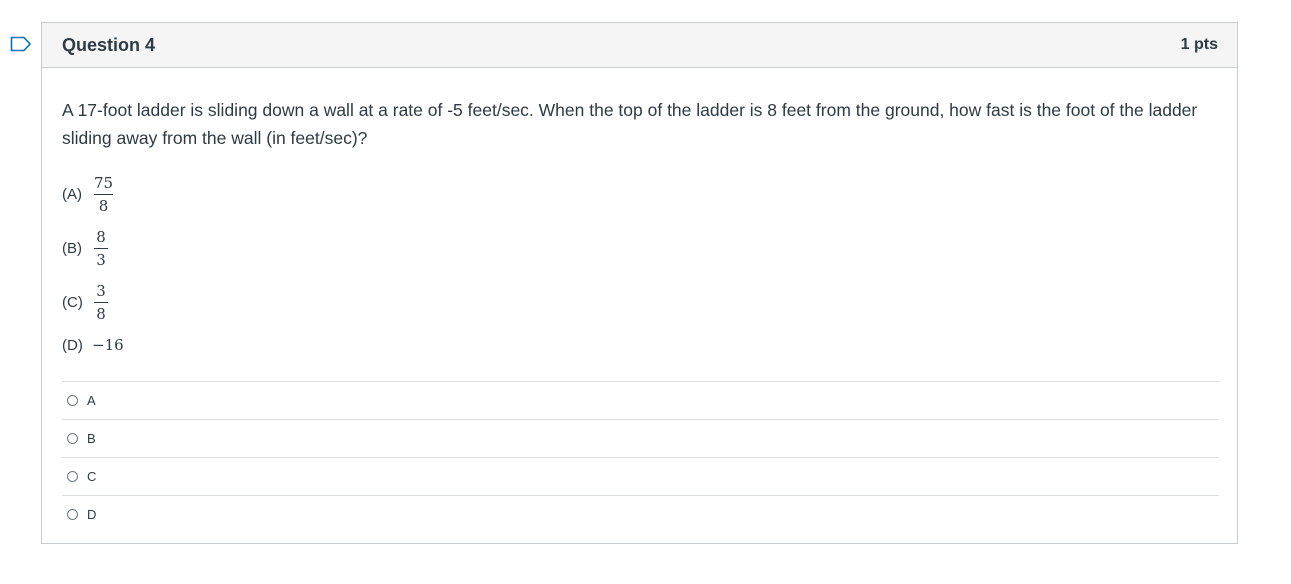 Image resolution: width=1291 pixels, height=584 pixels. What do you see at coordinates (108, 345) in the screenshot?
I see `choice-value: −16` at bounding box center [108, 345].